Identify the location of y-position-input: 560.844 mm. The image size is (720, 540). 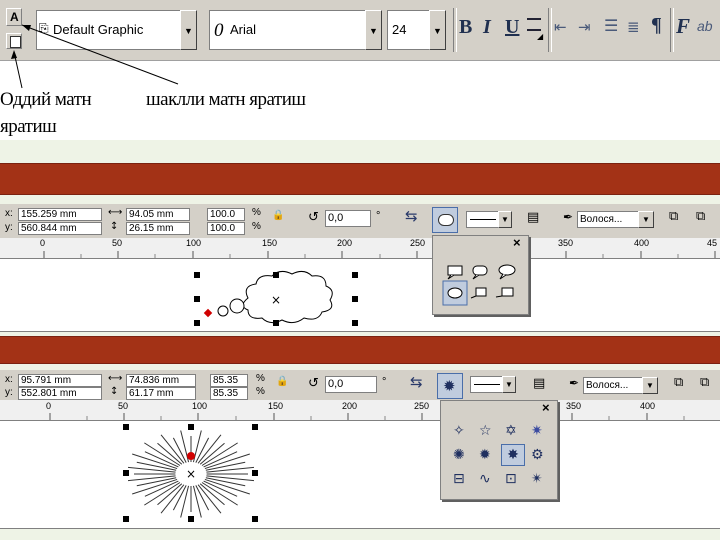
(60, 228).